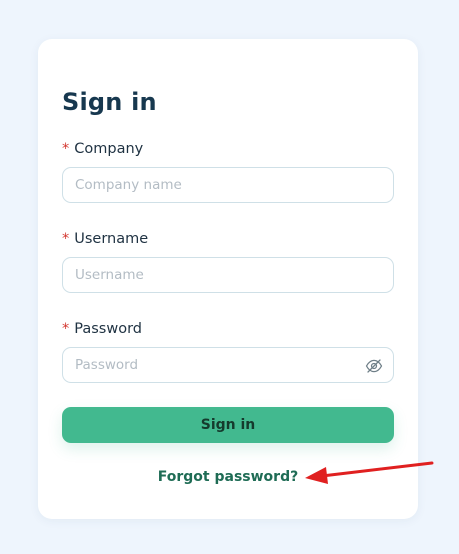 The height and width of the screenshot is (554, 459). I want to click on password-field, so click(228, 365).